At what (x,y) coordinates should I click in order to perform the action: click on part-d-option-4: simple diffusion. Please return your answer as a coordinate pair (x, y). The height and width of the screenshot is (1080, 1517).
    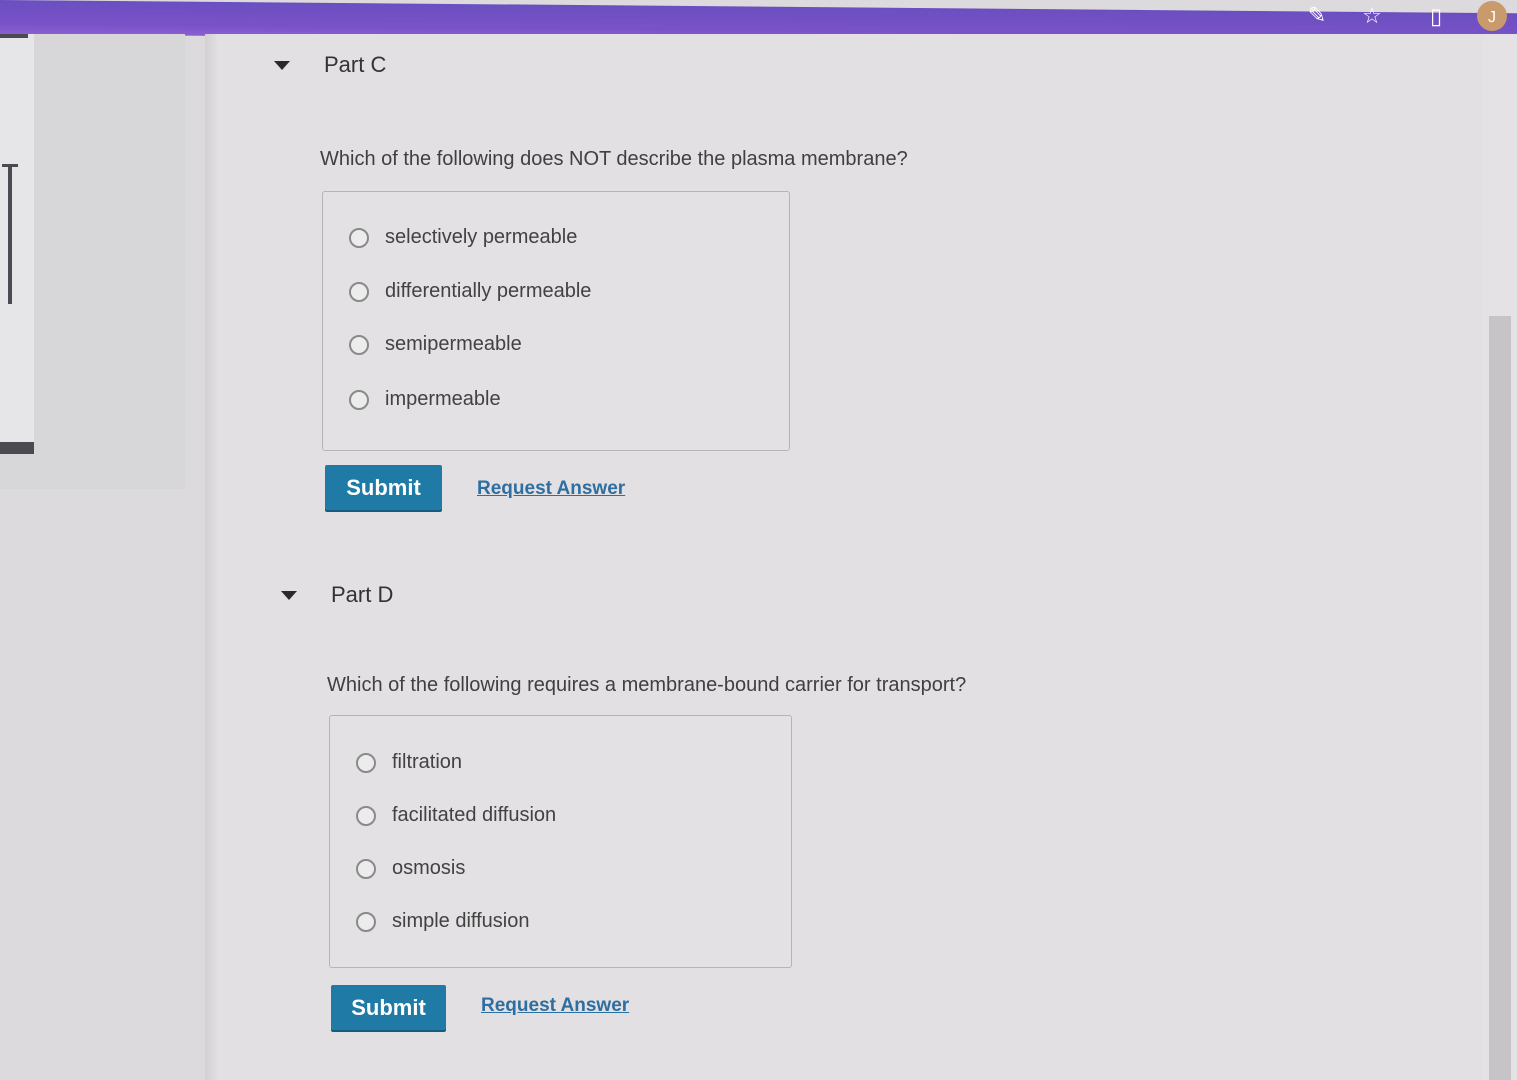
    Looking at the image, I should click on (442, 921).